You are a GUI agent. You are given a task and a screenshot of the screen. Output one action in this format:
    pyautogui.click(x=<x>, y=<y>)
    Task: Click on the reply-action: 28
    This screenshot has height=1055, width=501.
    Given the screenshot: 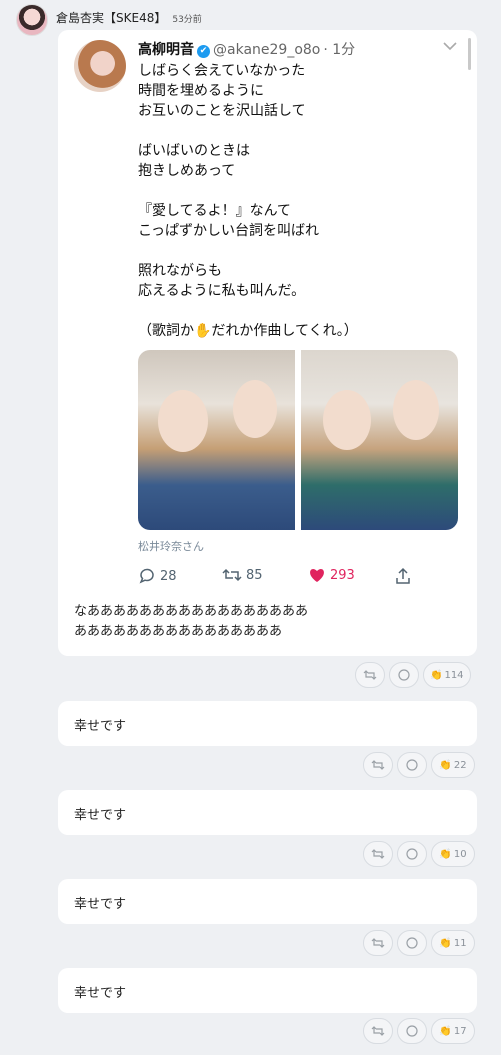 What is the action you would take?
    pyautogui.click(x=157, y=576)
    